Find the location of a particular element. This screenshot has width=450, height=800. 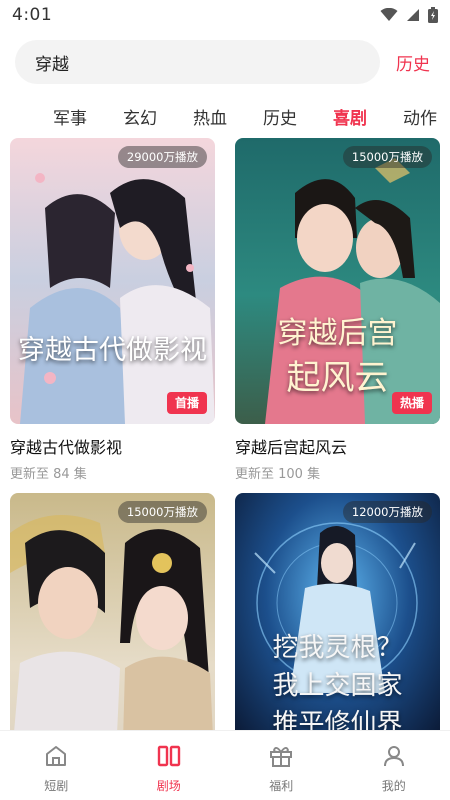

battery-icon is located at coordinates (433, 15).